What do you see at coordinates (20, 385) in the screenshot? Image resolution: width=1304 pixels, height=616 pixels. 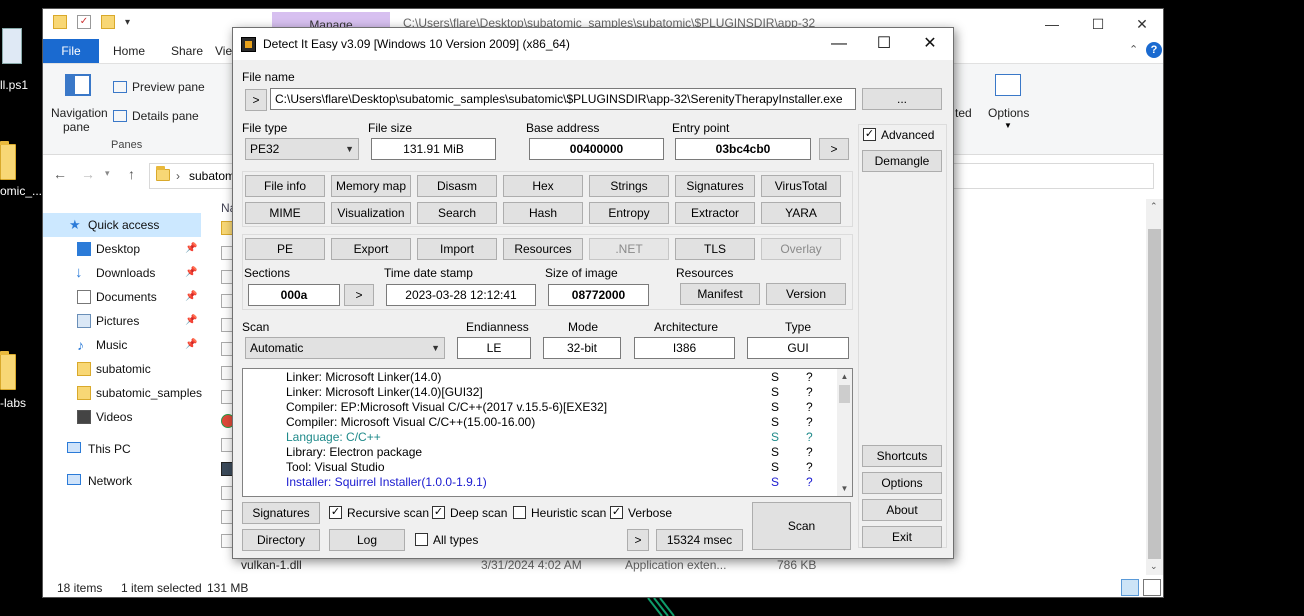 I see `desktop-icon-labs: -labs` at bounding box center [20, 385].